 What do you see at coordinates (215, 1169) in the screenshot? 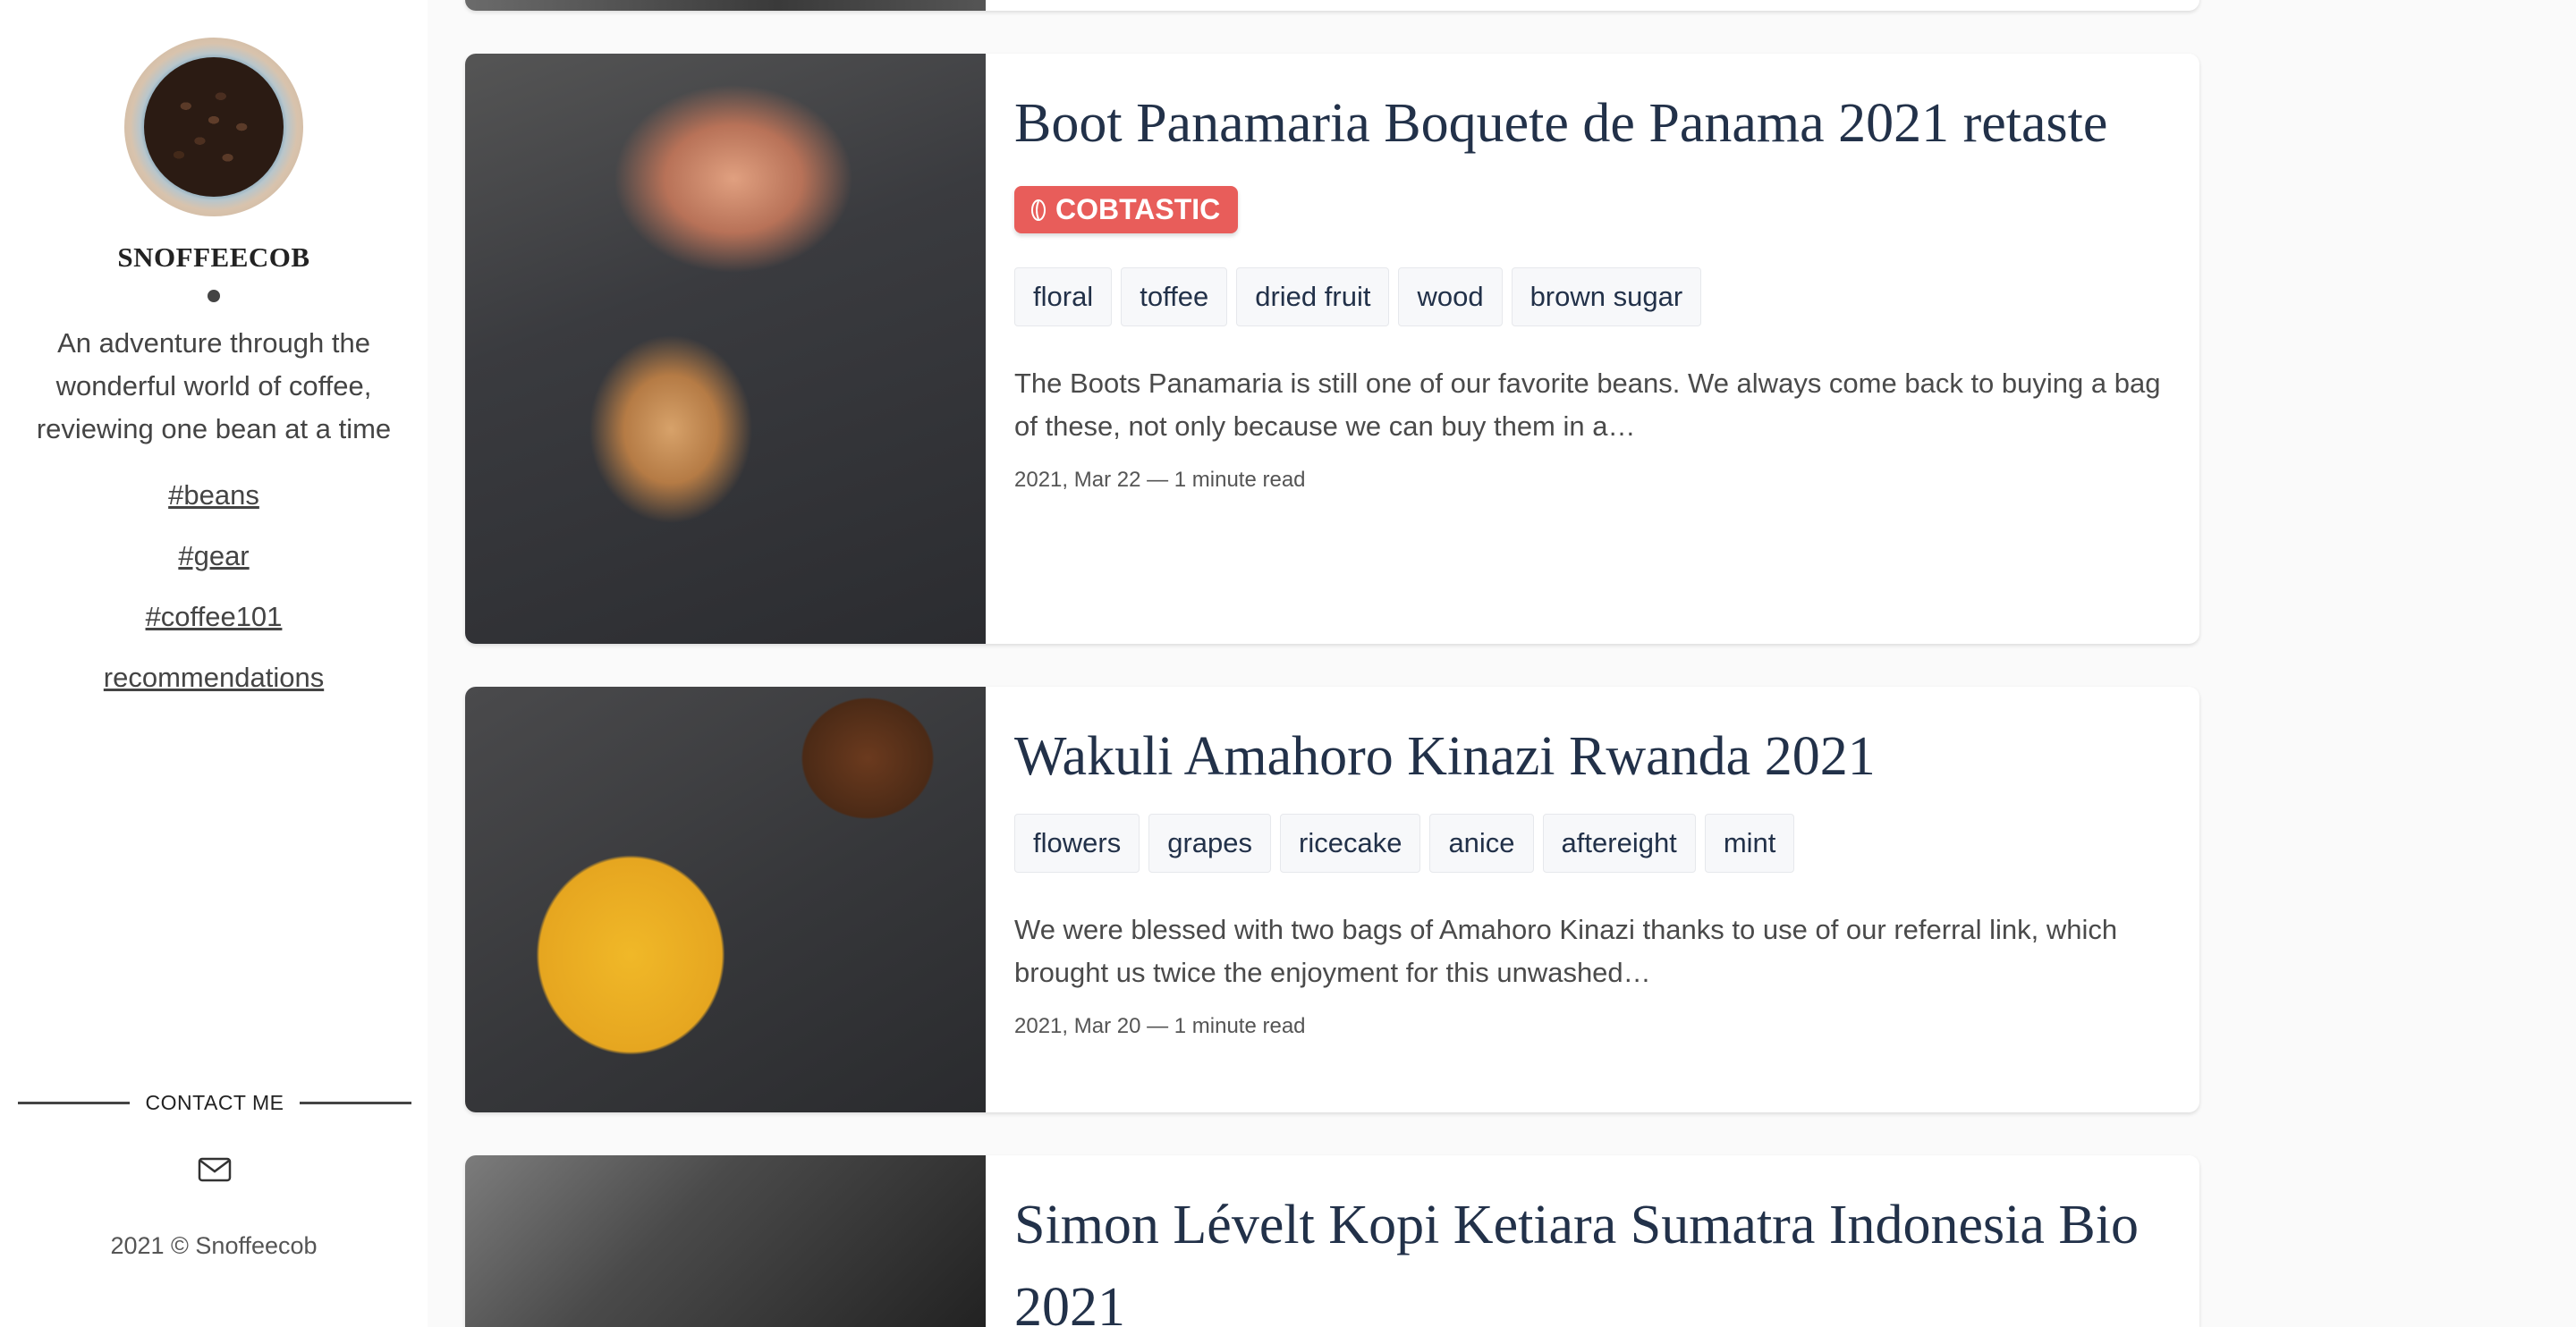
I see `envelope-icon` at bounding box center [215, 1169].